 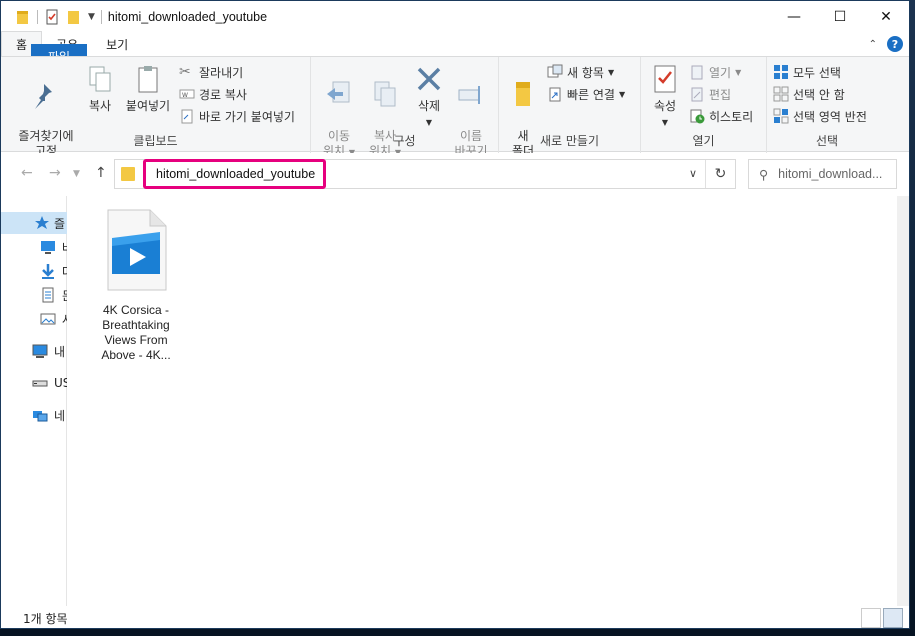 What do you see at coordinates (720, 72) in the screenshot?
I see `open-label: 열기` at bounding box center [720, 72].